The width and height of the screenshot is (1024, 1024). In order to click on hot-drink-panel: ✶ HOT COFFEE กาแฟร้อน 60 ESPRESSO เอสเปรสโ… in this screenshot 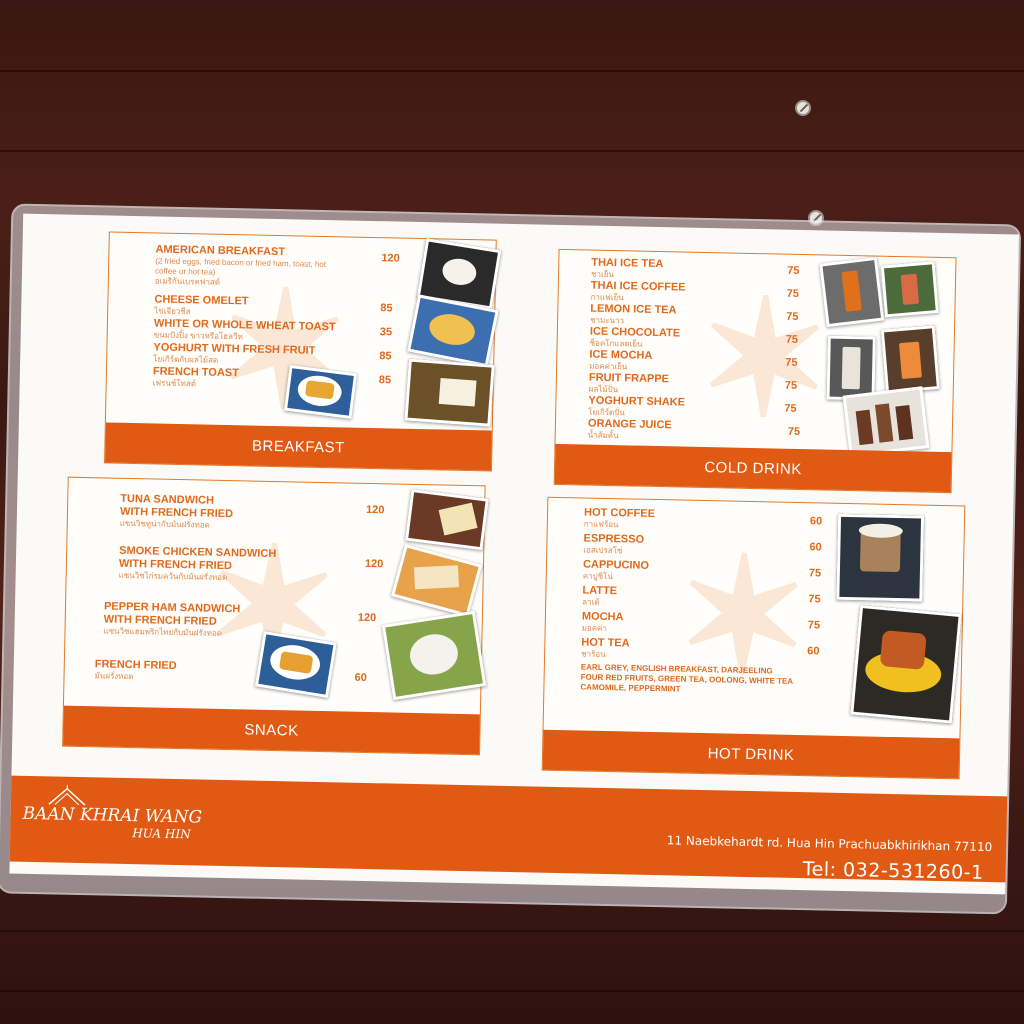, I will do `click(753, 638)`.